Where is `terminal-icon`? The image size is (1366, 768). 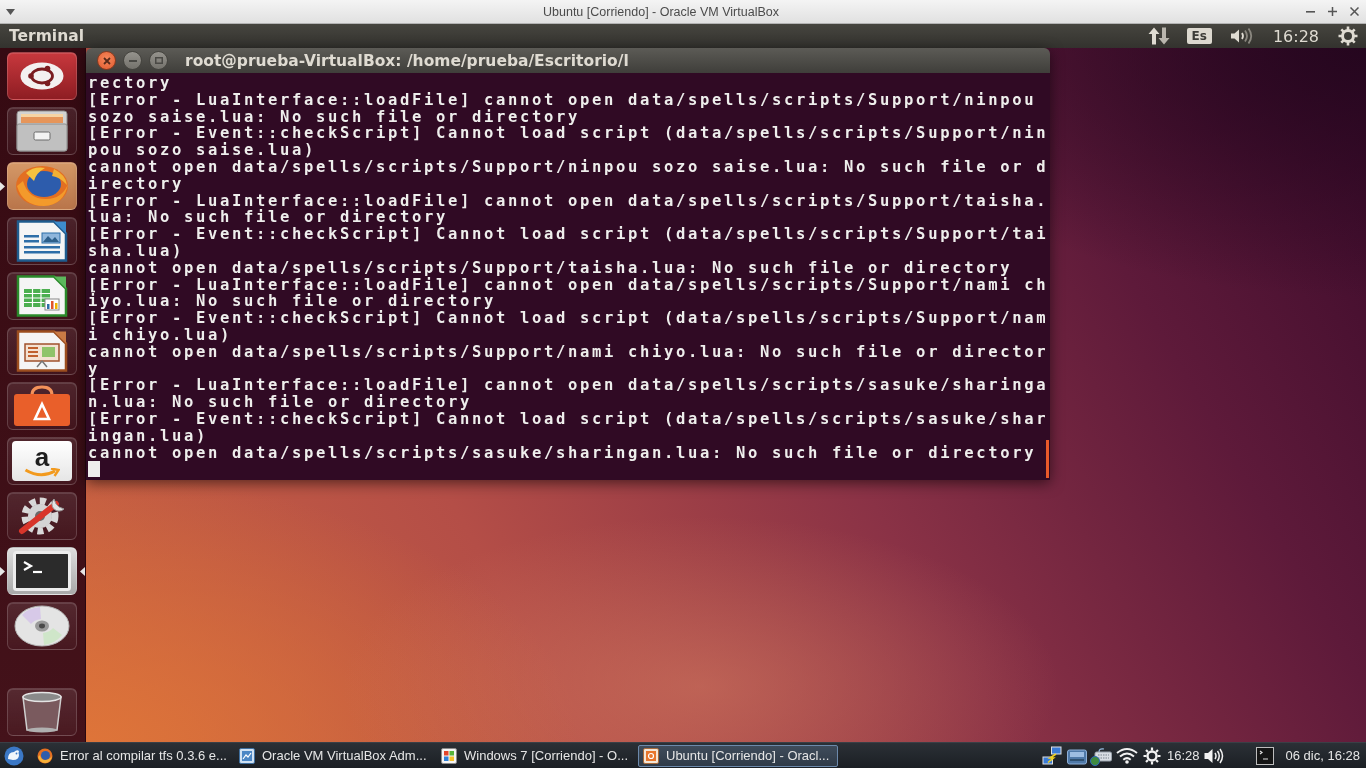
terminal-icon is located at coordinates (1264, 755).